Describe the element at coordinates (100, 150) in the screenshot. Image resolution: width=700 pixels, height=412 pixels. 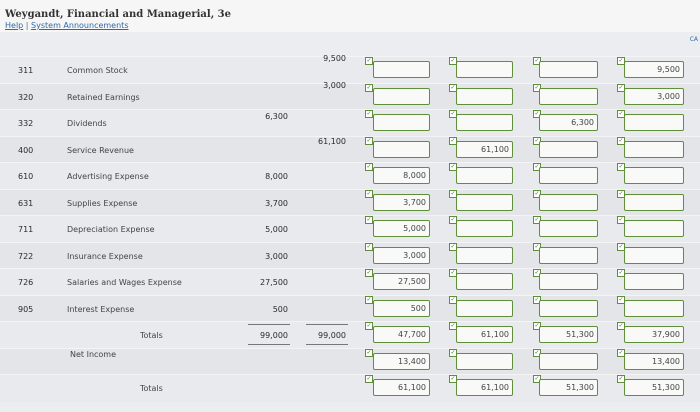
I see `account-title: Service Revenue` at that location.